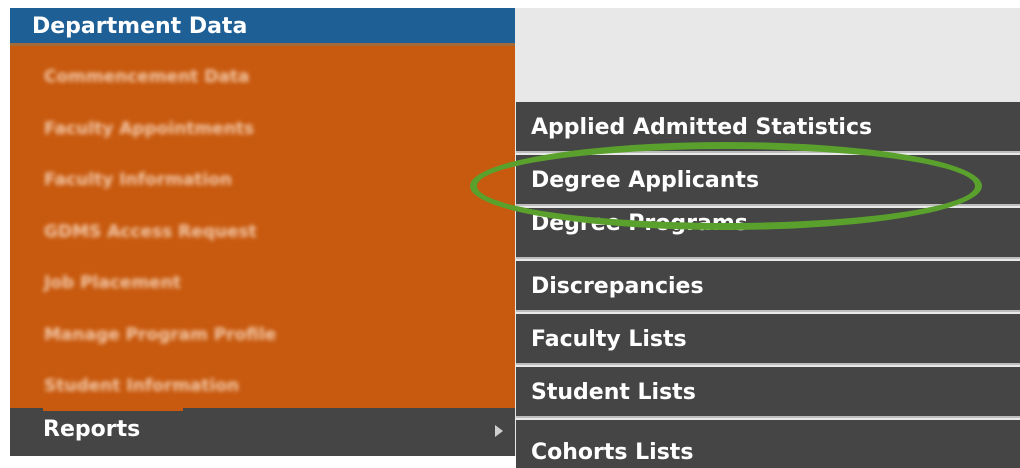 The height and width of the screenshot is (468, 1020). What do you see at coordinates (262, 432) in the screenshot?
I see `menu-item-reports: Reports` at bounding box center [262, 432].